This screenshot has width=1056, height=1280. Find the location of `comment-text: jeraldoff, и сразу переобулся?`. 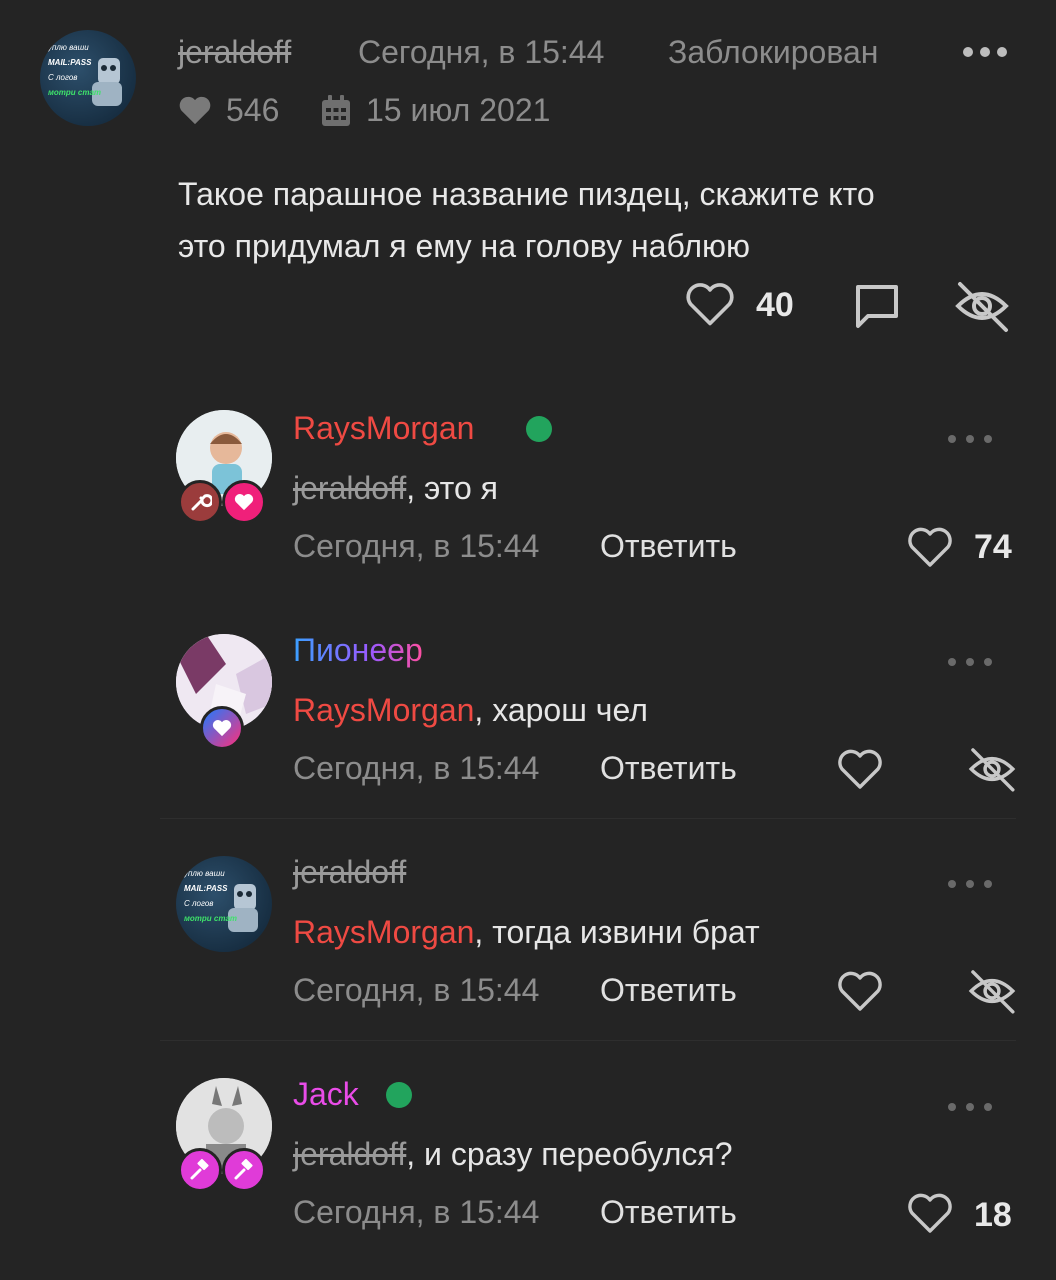

comment-text: jeraldoff, и сразу переобулся? is located at coordinates (512, 1154).